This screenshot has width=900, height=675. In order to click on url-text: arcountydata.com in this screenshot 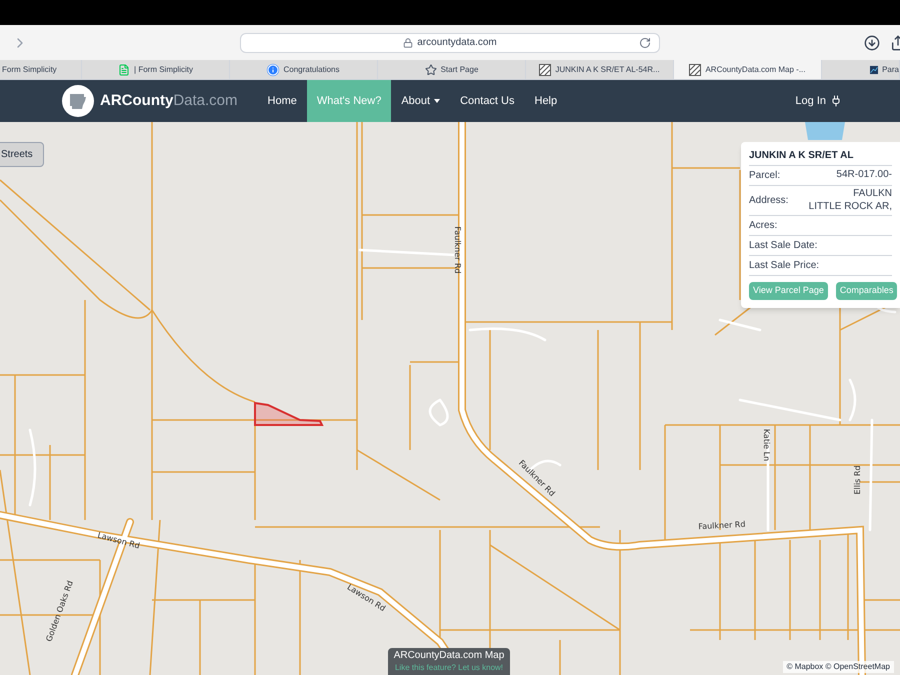, I will do `click(457, 43)`.